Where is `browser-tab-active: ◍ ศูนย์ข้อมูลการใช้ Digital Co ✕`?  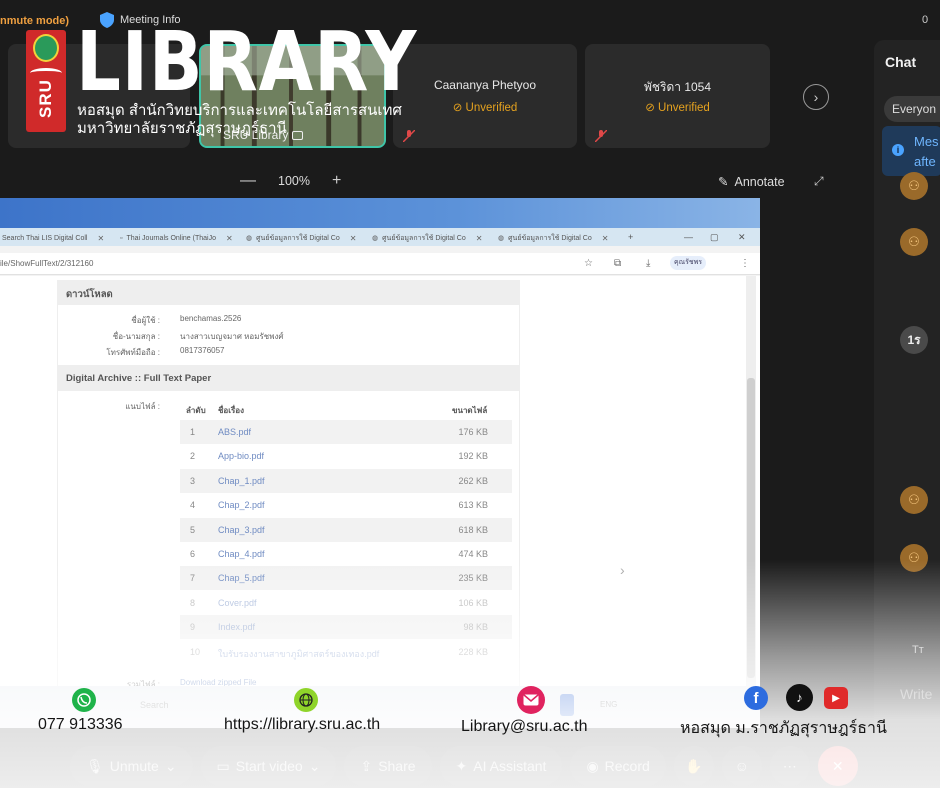 browser-tab-active: ◍ ศูนย์ข้อมูลการใช้ Digital Co ✕ is located at coordinates (553, 238).